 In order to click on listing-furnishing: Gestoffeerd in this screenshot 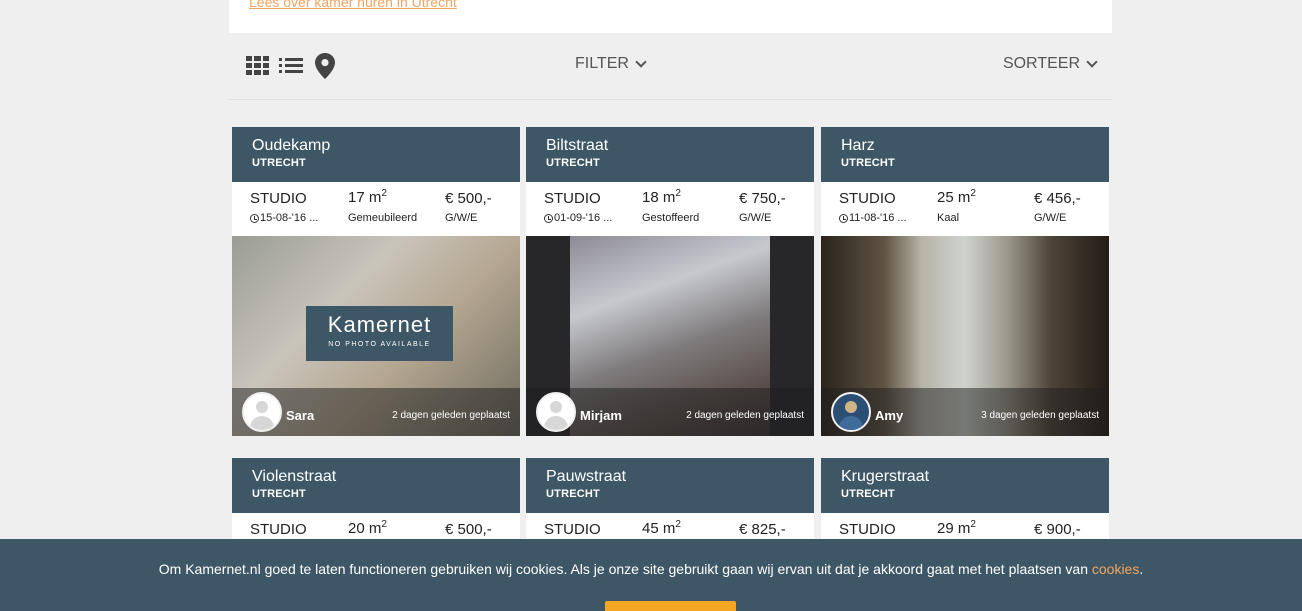, I will do `click(671, 218)`.